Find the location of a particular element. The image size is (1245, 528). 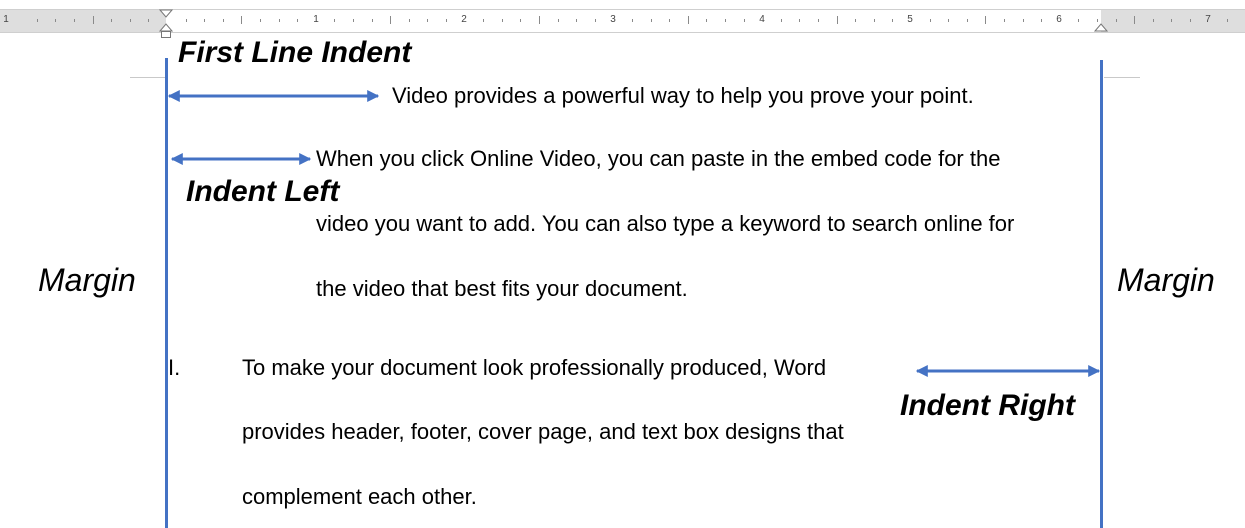

indent-left-label: Indent Left is located at coordinates (263, 191).